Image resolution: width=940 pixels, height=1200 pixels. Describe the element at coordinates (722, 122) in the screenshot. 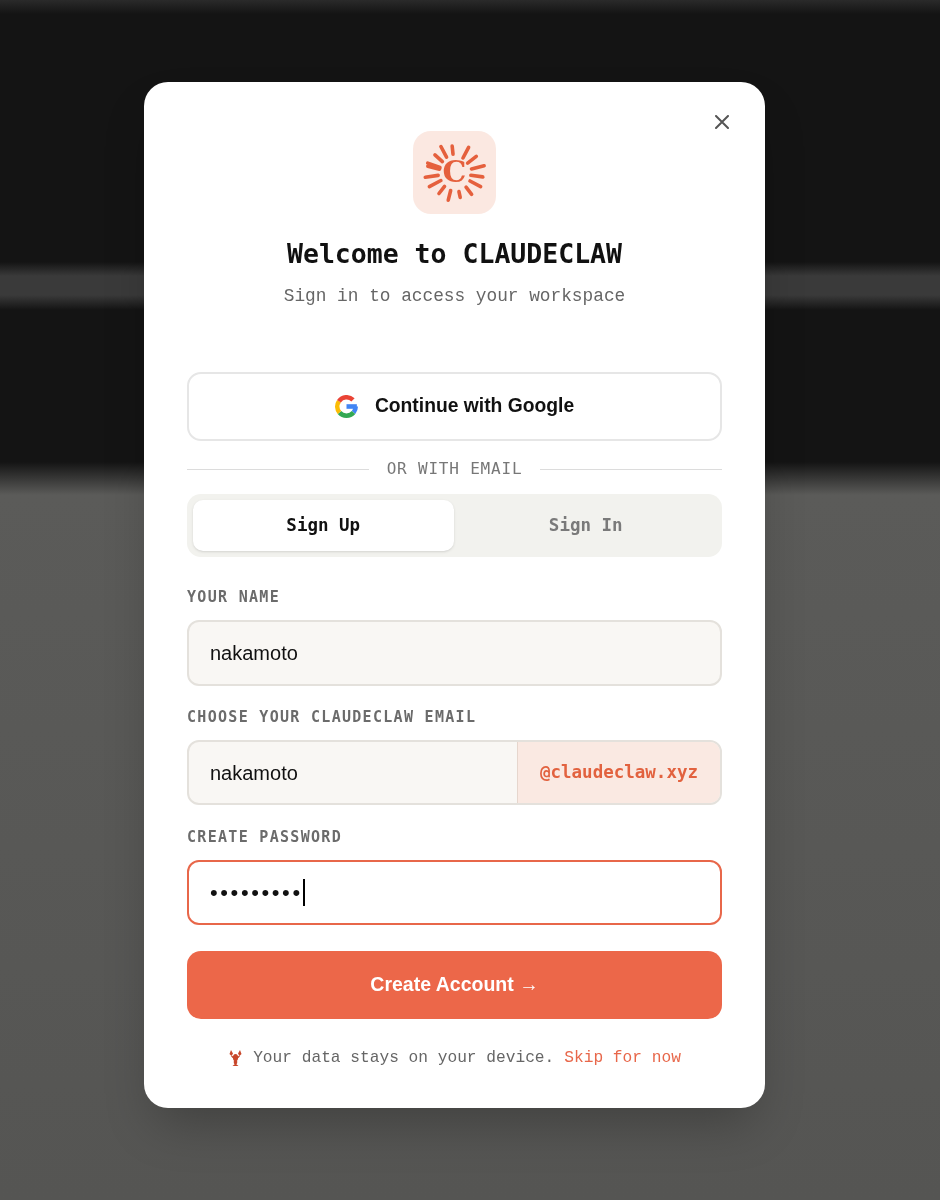

I see `close-icon` at that location.